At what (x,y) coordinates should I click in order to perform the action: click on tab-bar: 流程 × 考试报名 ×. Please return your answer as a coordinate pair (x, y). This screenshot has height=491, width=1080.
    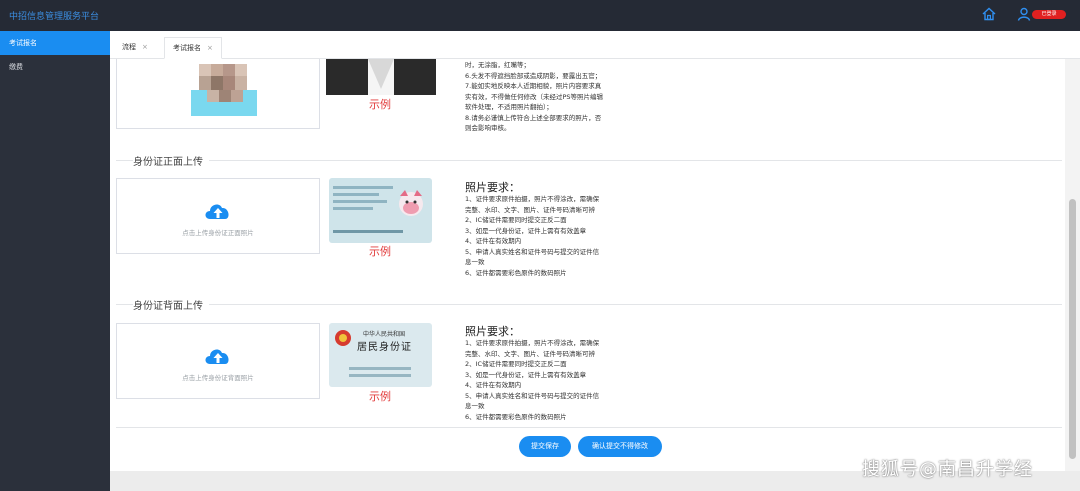
    Looking at the image, I should click on (595, 45).